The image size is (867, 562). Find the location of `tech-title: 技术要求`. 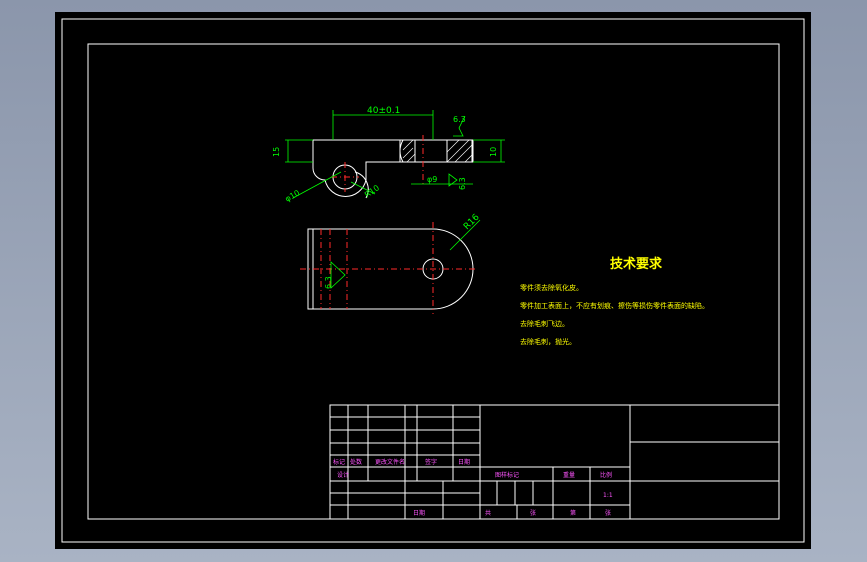

tech-title: 技术要求 is located at coordinates (636, 264).